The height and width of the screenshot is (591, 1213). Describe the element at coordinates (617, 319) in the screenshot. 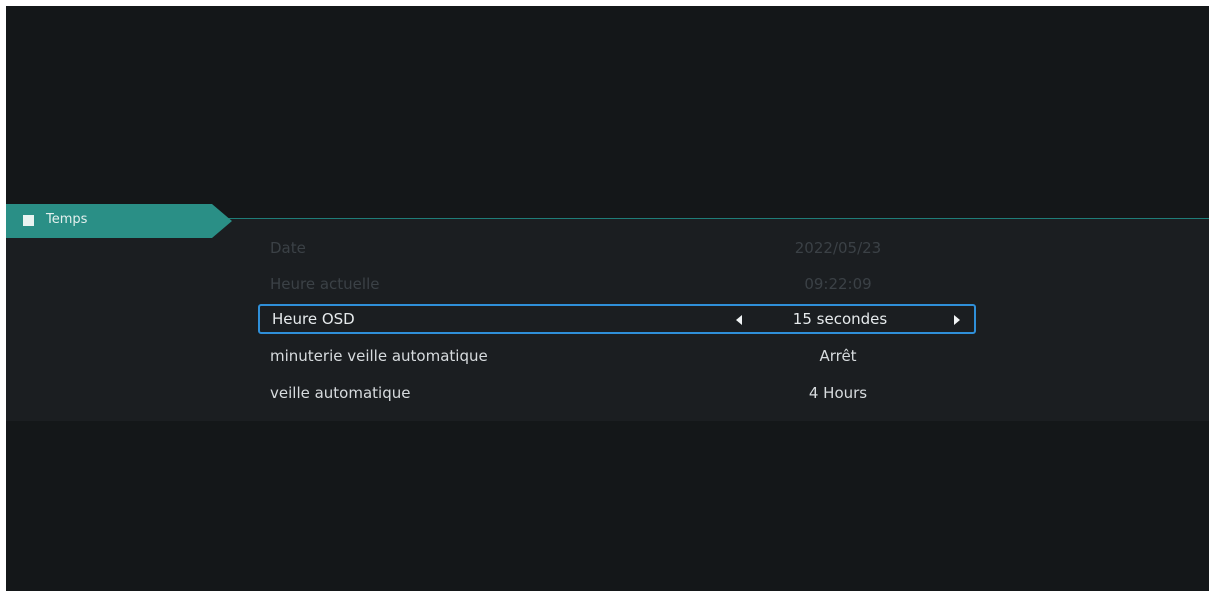

I see `setting-row-osd-time: Heure OSD 15 secondes` at that location.